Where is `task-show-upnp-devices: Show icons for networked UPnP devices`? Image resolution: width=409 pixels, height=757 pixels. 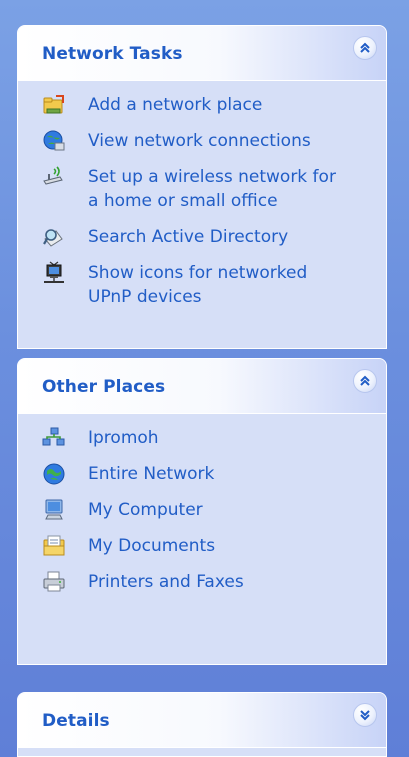 task-show-upnp-devices: Show icons for networked UPnP devices is located at coordinates (214, 285).